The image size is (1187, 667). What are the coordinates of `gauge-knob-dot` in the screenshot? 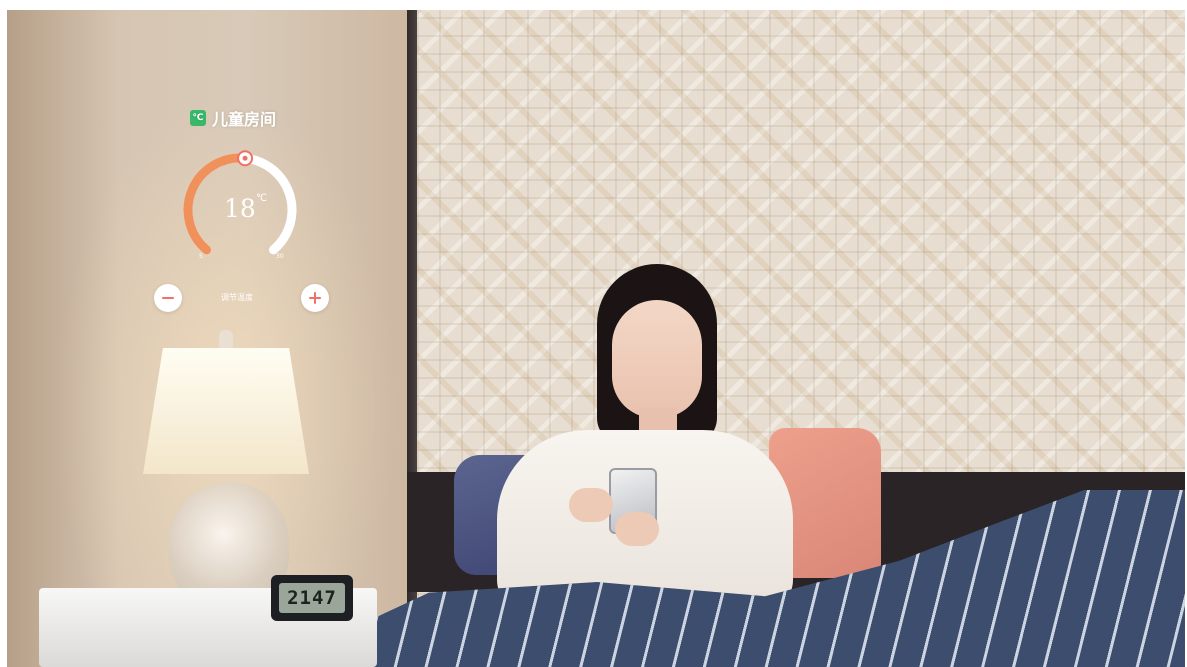 It's located at (245, 158).